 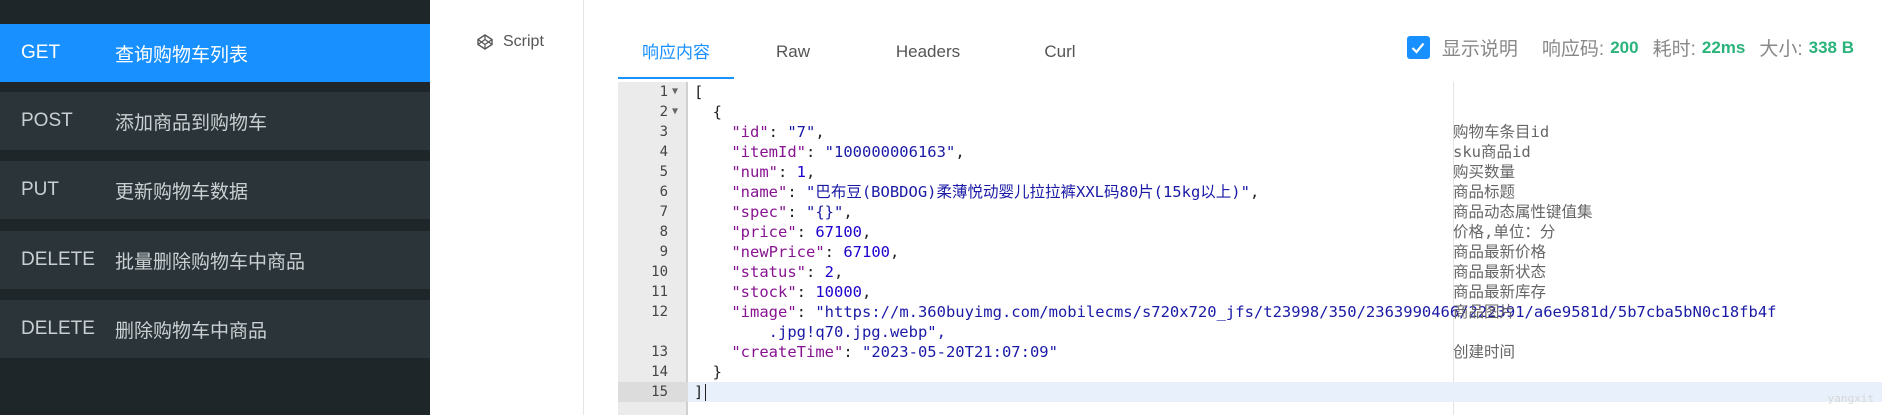 I want to click on code-line: 2 ▼ {, so click(x=1250, y=112).